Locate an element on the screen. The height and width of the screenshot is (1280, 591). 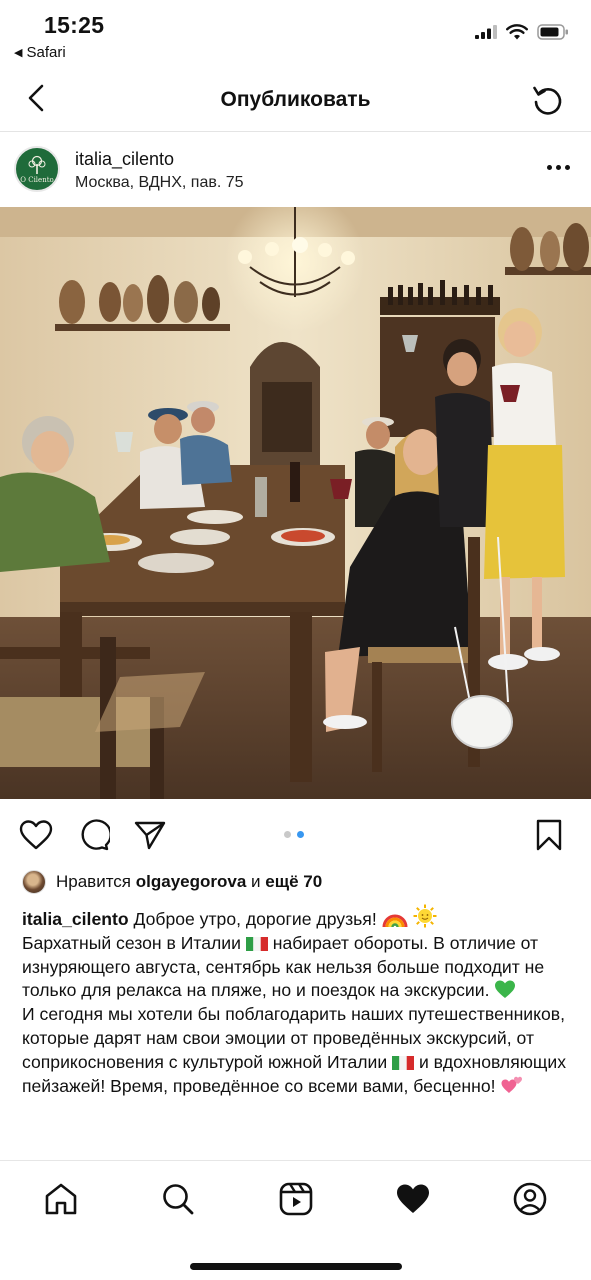
back-to-app-link: ◀ Safari is located at coordinates (40, 52).